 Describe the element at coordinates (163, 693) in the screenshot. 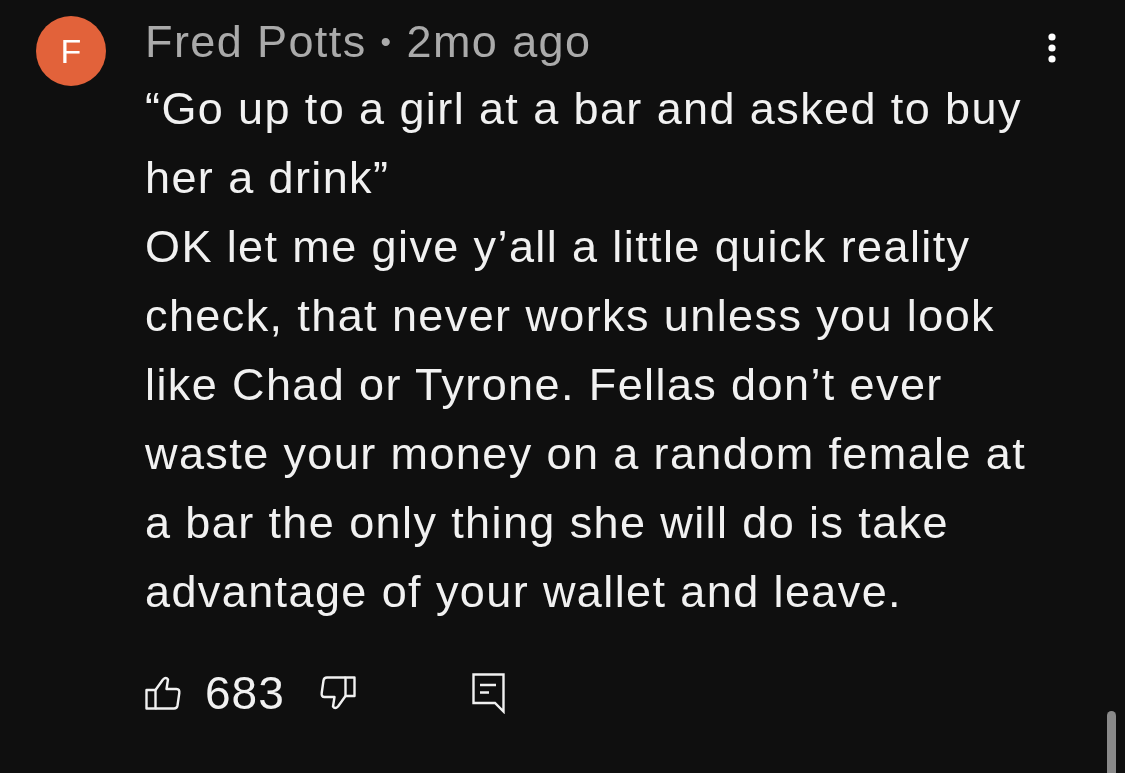

I see `like-icon` at that location.